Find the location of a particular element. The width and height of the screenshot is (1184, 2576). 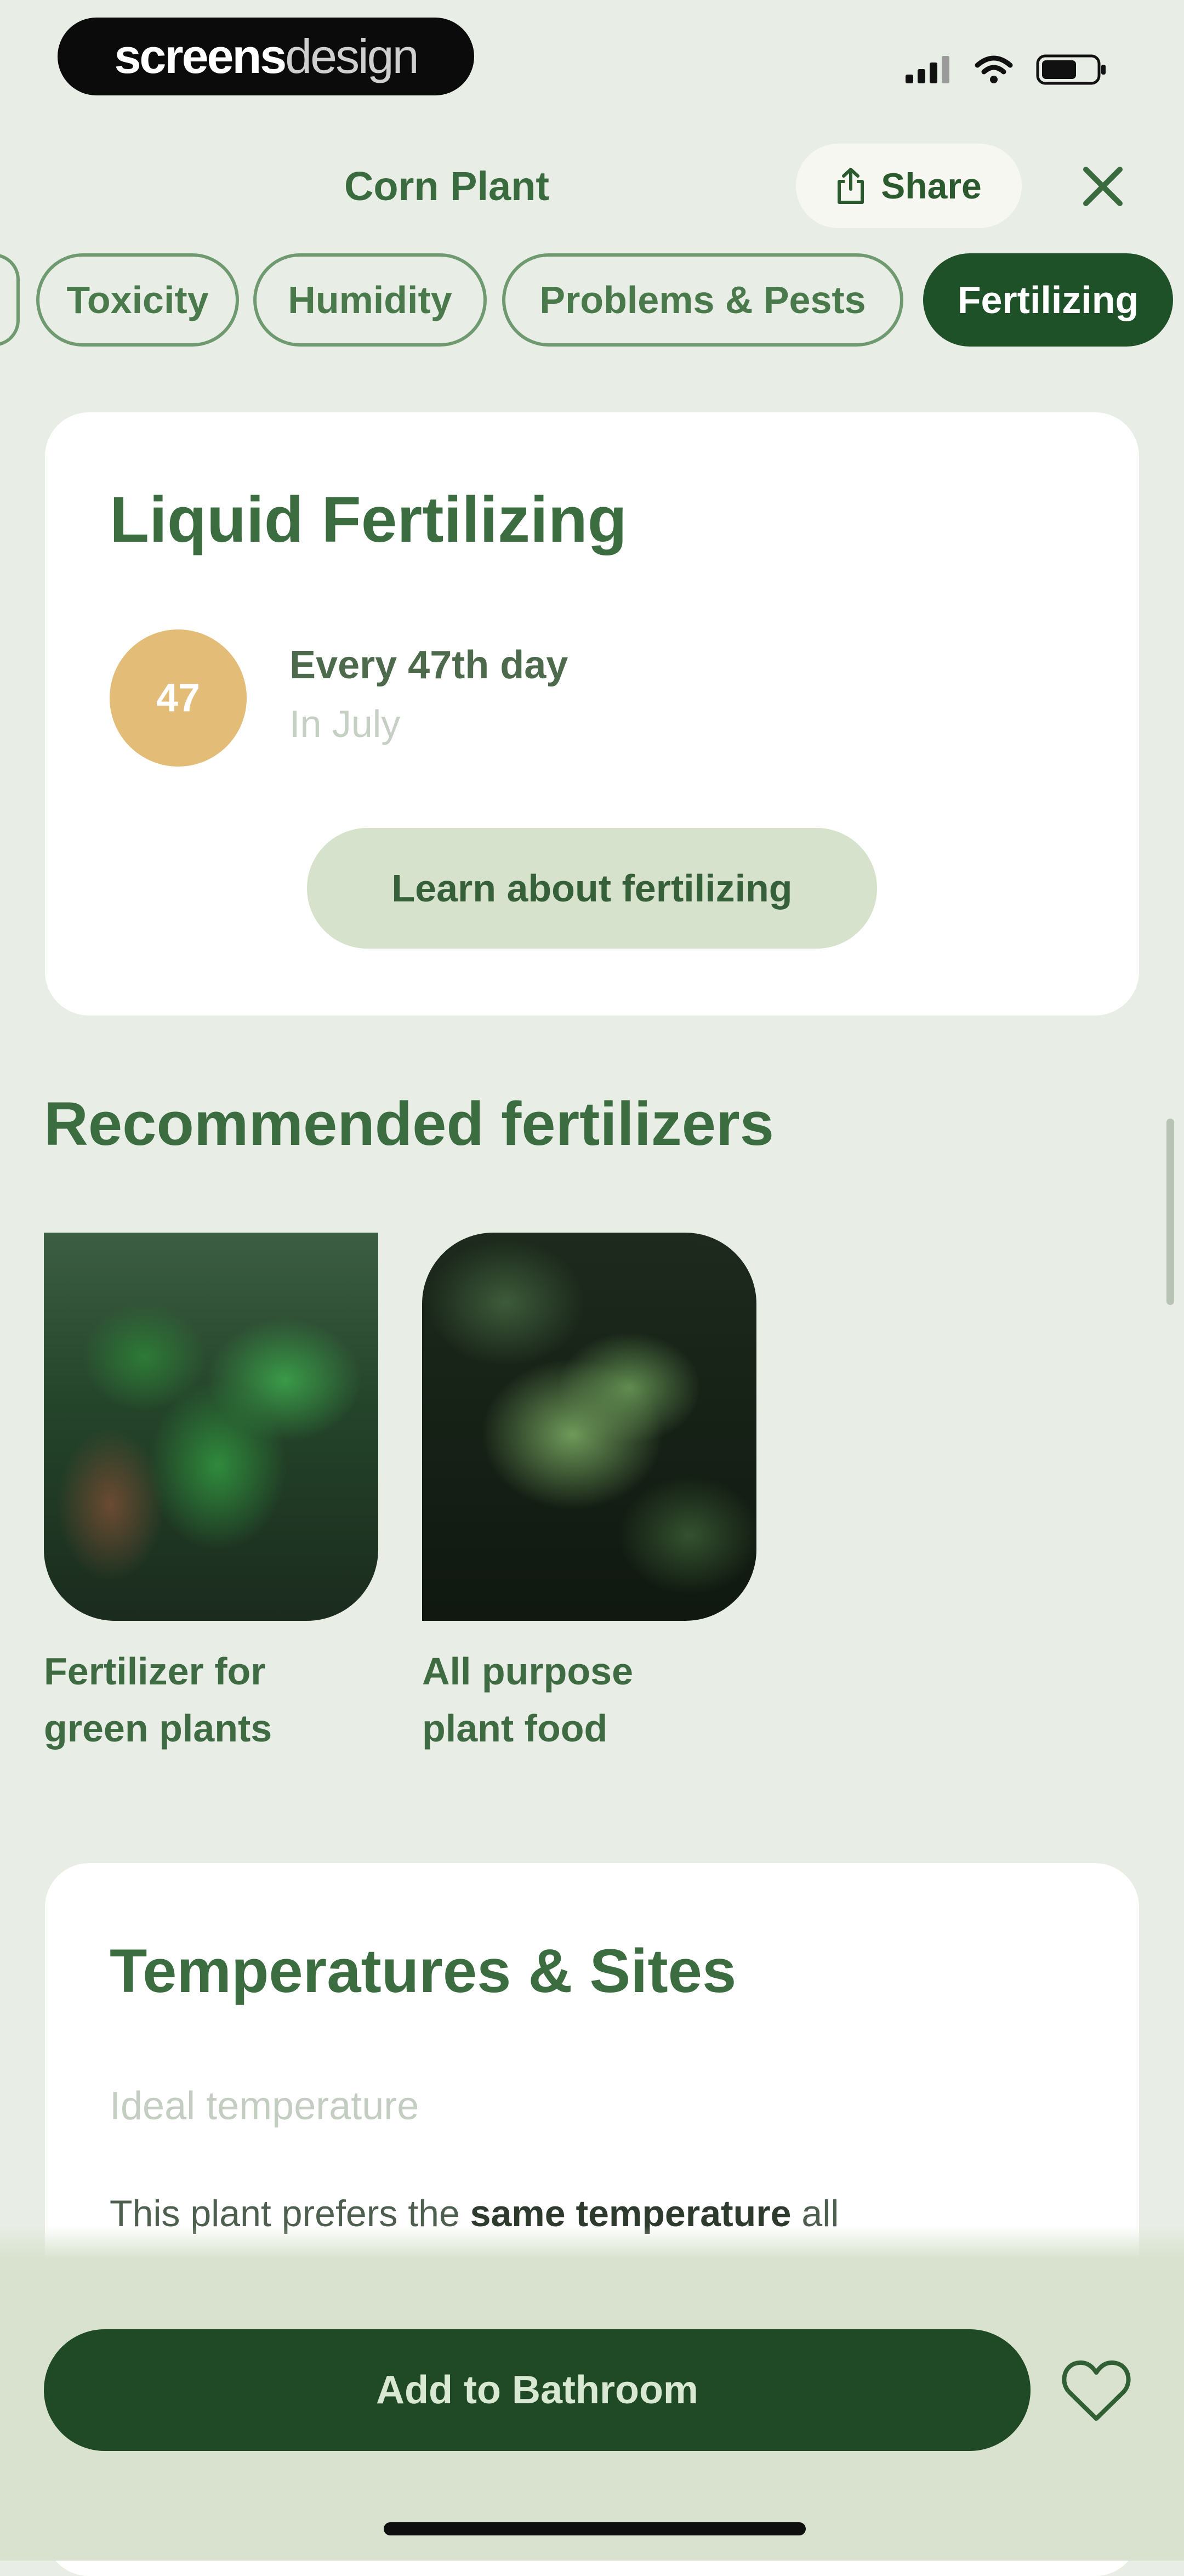

recommended-heading: Recommended fertilizers is located at coordinates (409, 1124).